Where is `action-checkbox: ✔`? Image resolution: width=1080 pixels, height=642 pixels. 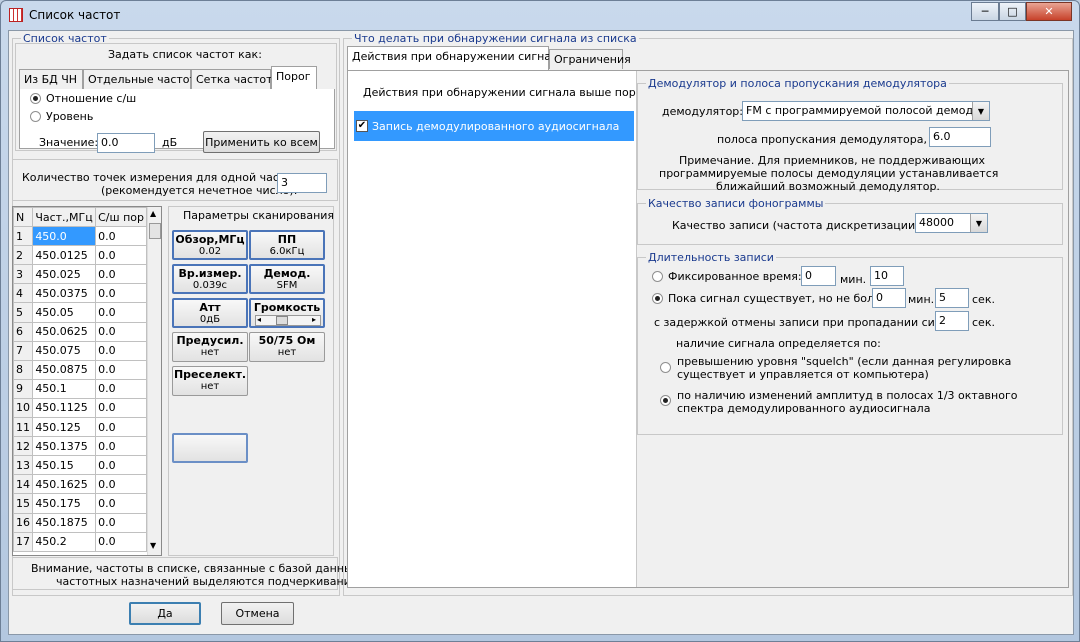 action-checkbox: ✔ is located at coordinates (362, 126).